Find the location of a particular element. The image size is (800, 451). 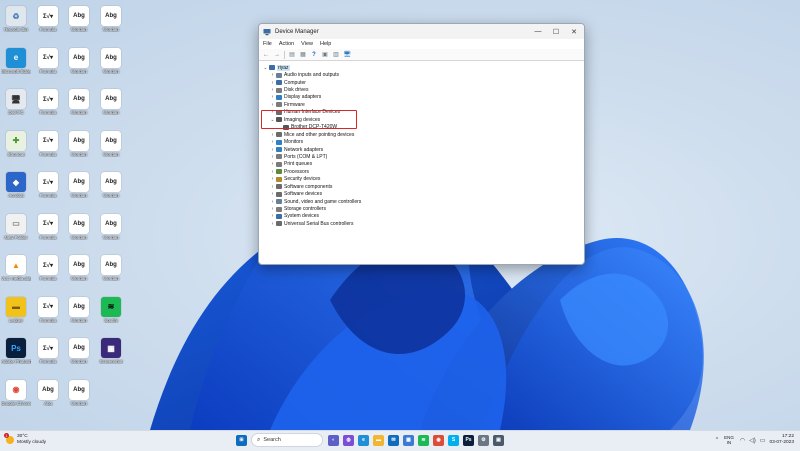

skype-icon: S is located at coordinates (453, 440).